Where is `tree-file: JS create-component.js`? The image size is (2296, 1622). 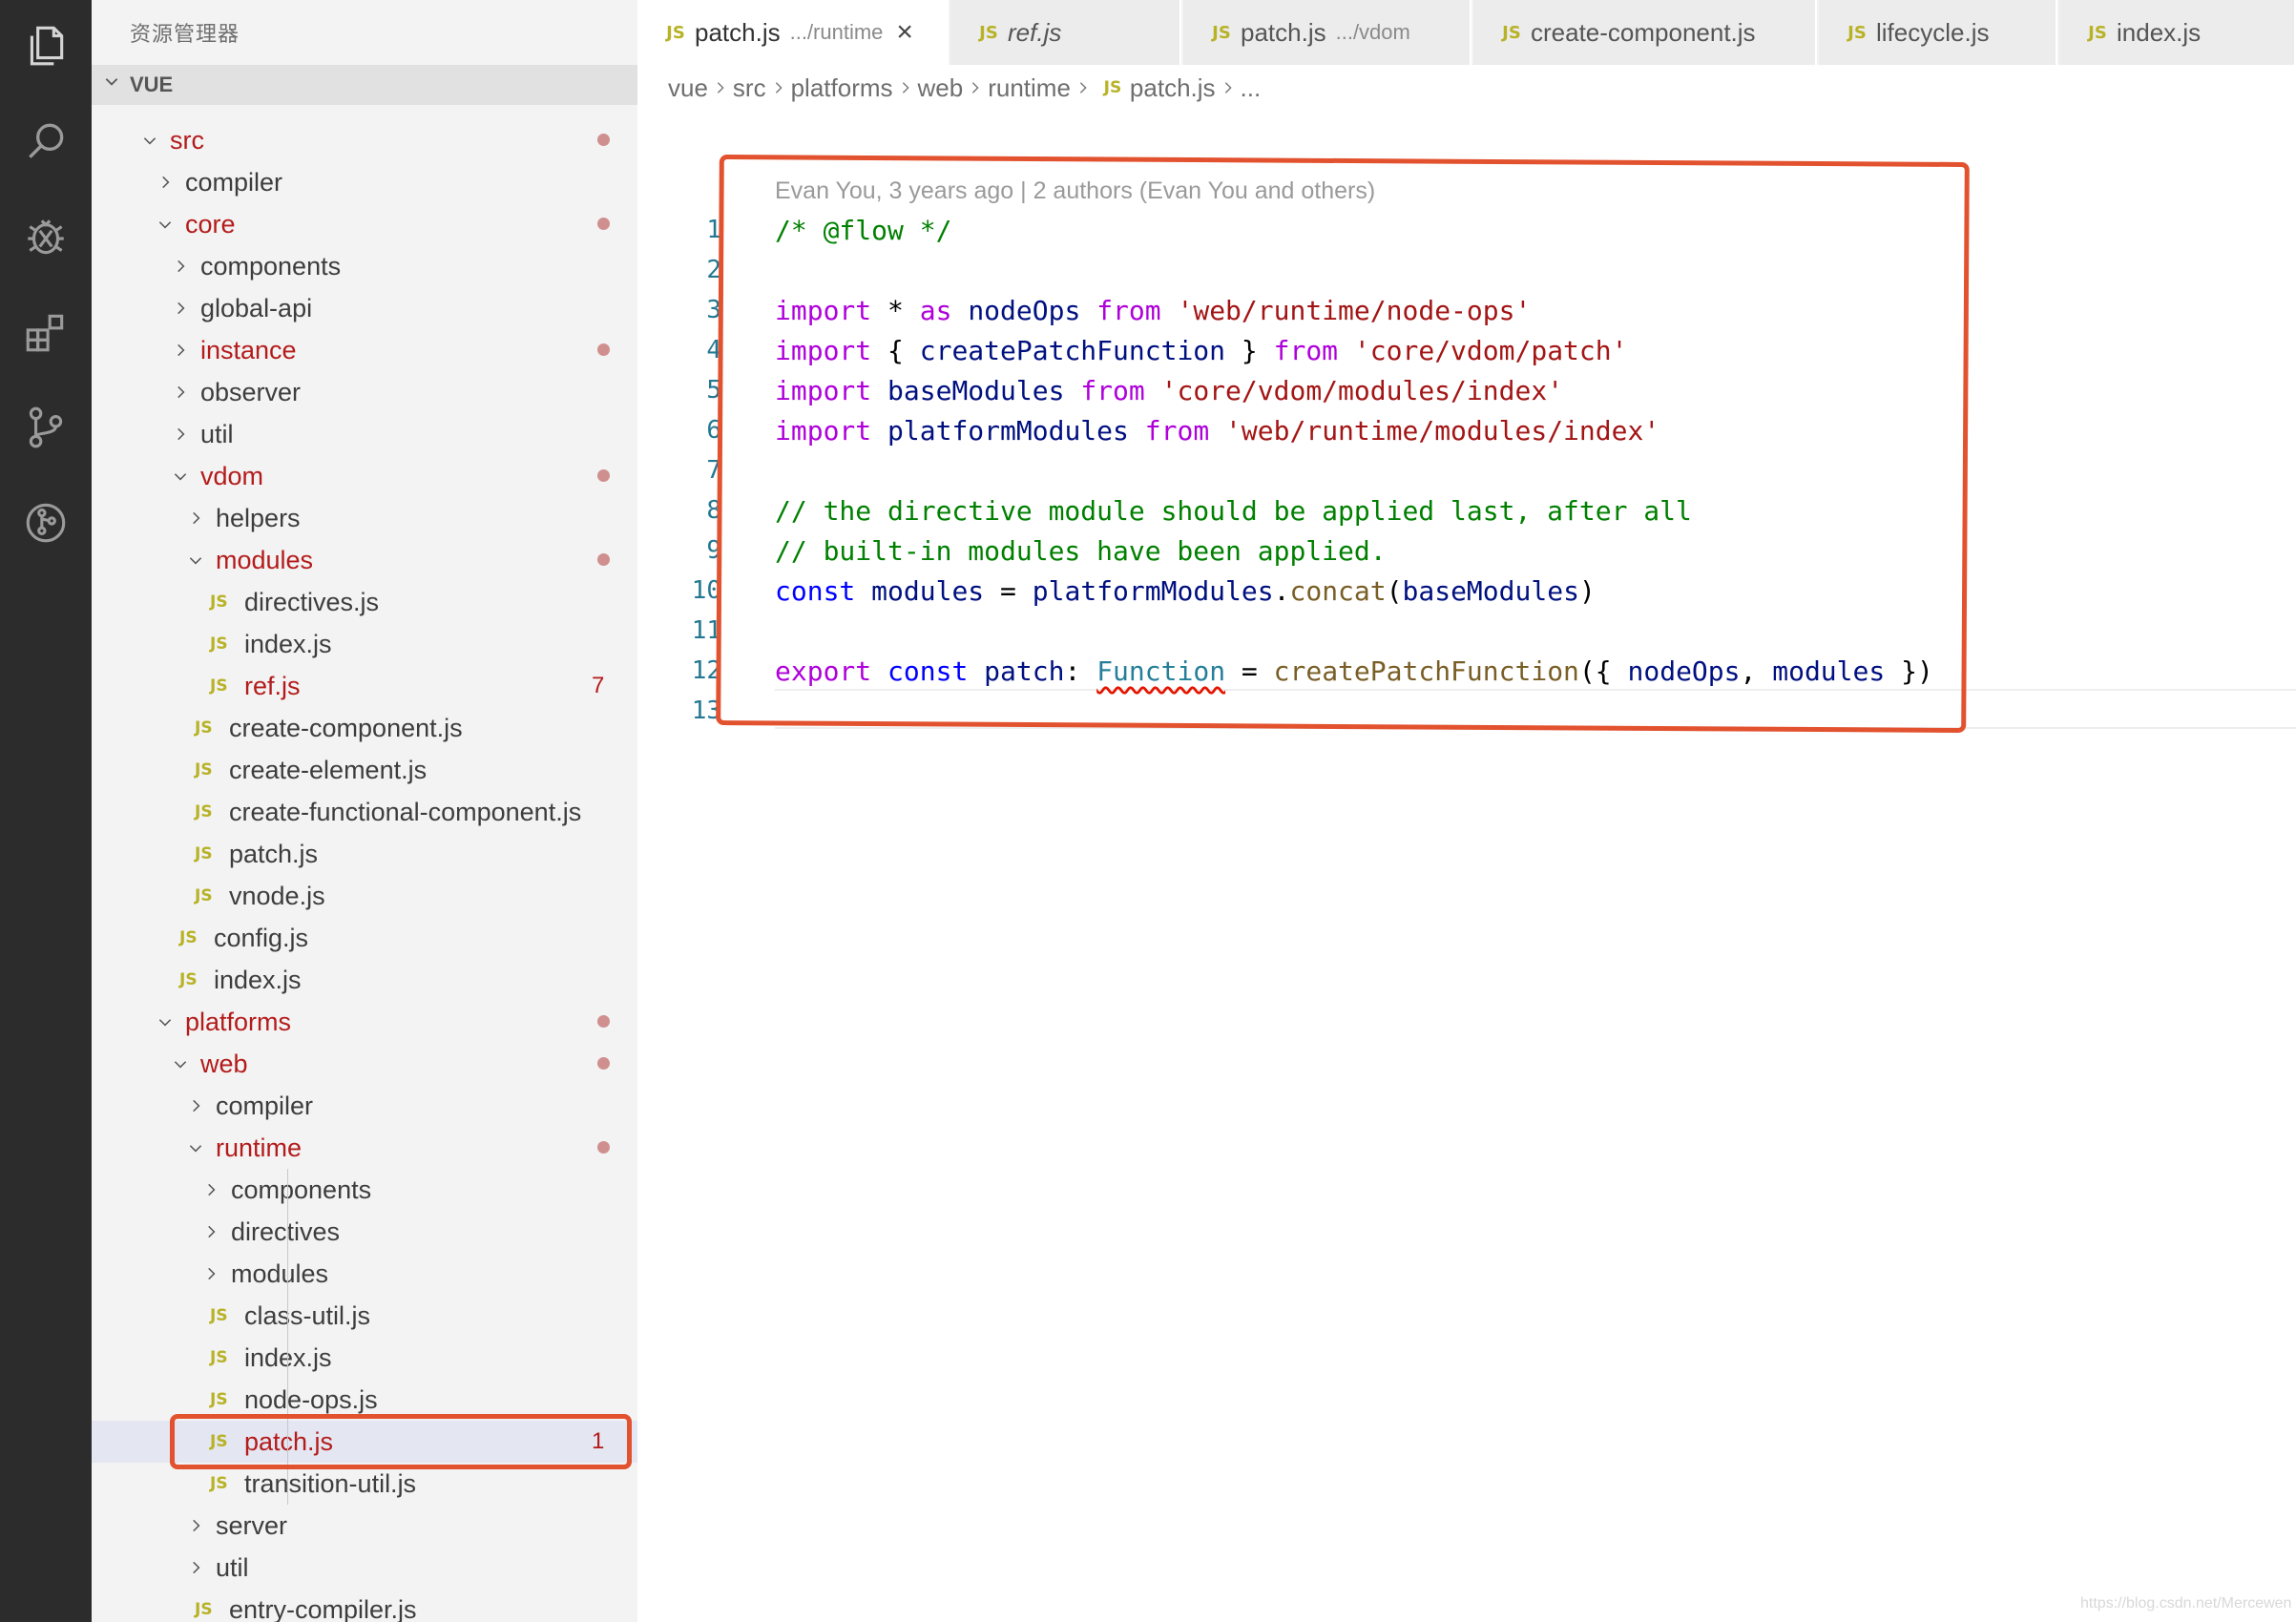
tree-file: JS create-component.js is located at coordinates (364, 728).